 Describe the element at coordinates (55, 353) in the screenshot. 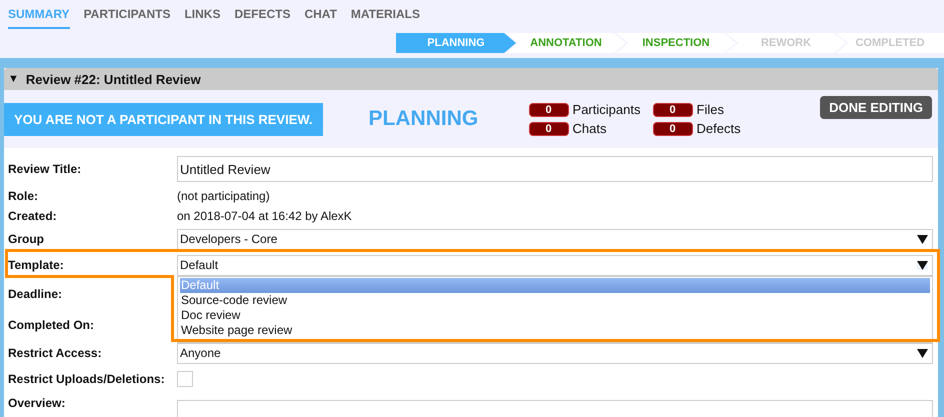

I see `field-label: Restrict Access:` at that location.